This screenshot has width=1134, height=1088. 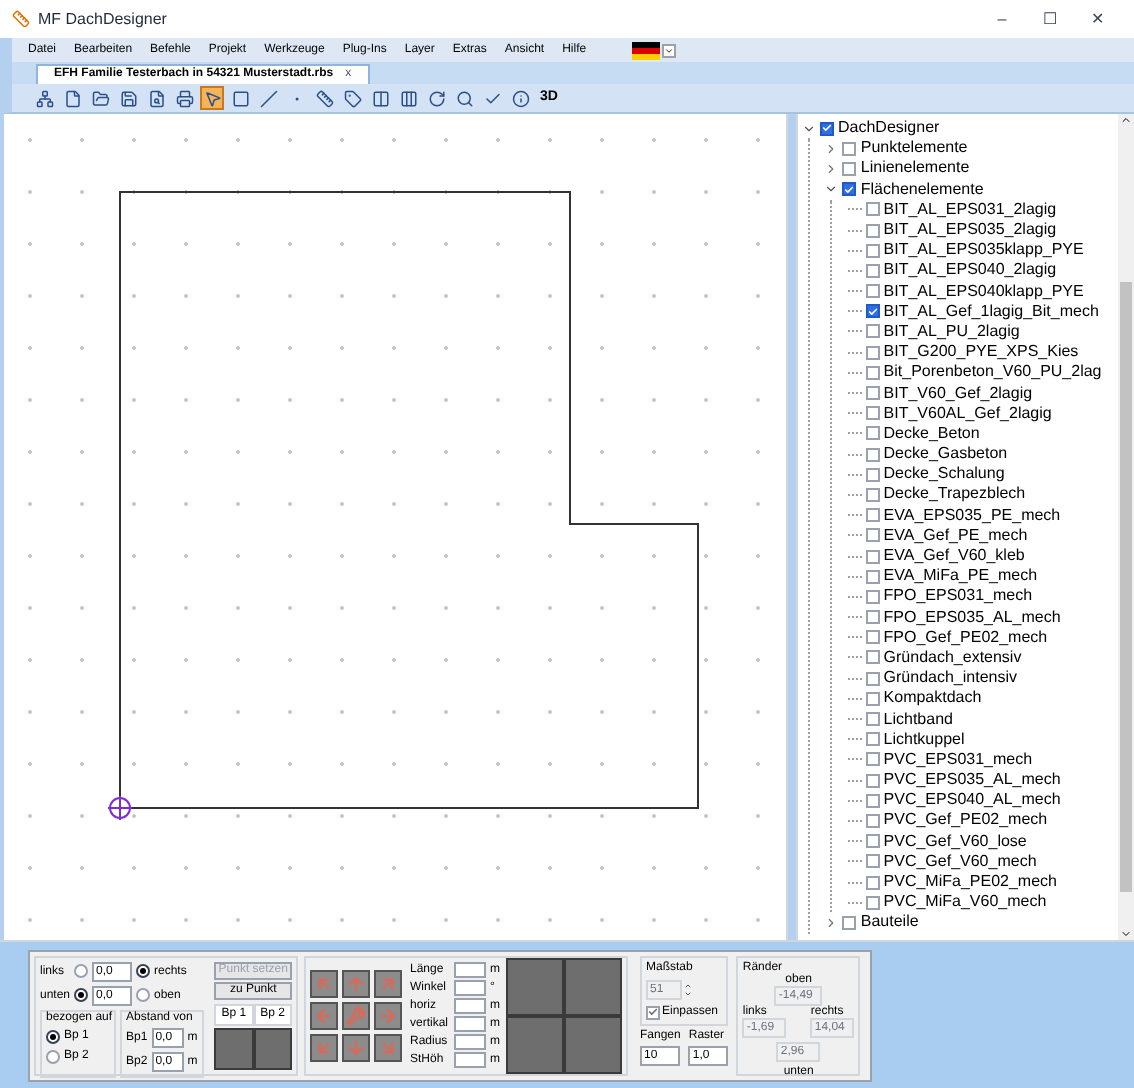 What do you see at coordinates (954, 556) in the screenshot?
I see `tree-item: EVA_Gef_V60_kleb` at bounding box center [954, 556].